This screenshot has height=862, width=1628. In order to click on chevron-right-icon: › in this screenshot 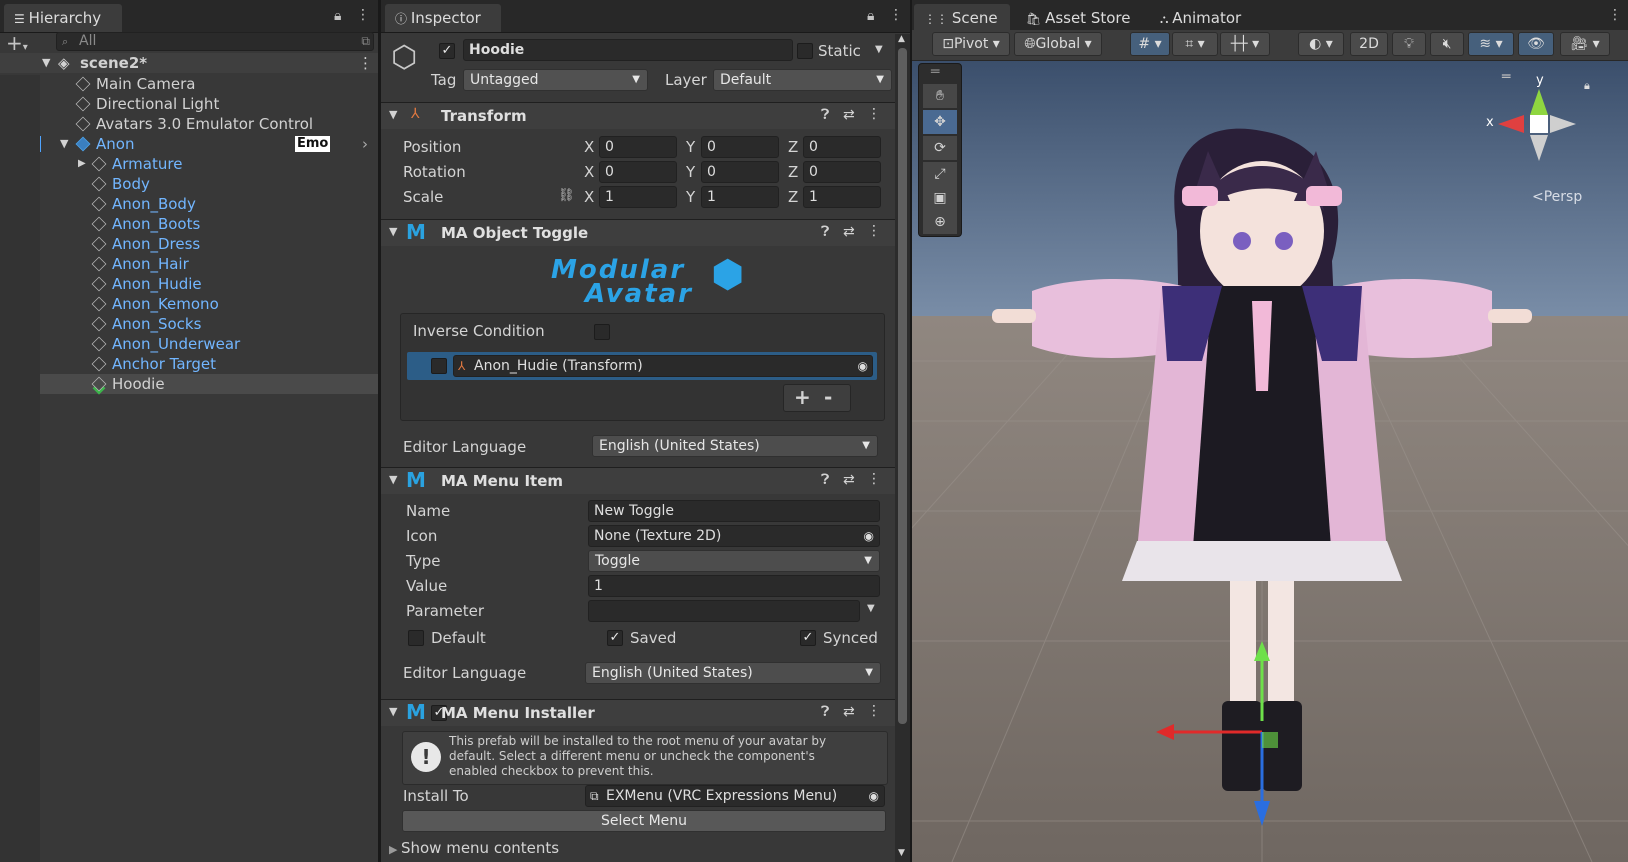, I will do `click(365, 144)`.